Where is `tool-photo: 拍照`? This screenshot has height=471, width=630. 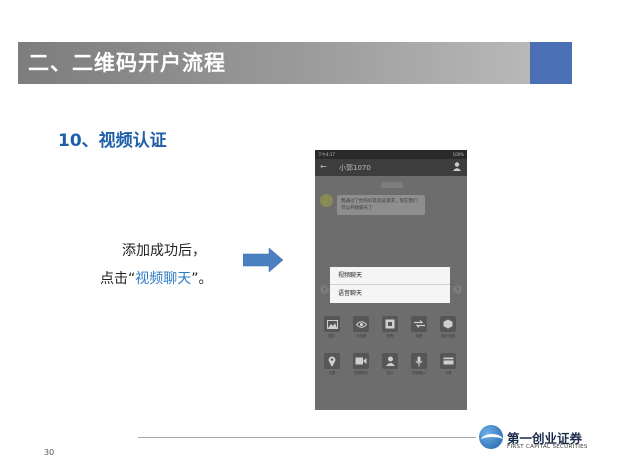 tool-photo: 拍照 is located at coordinates (390, 327).